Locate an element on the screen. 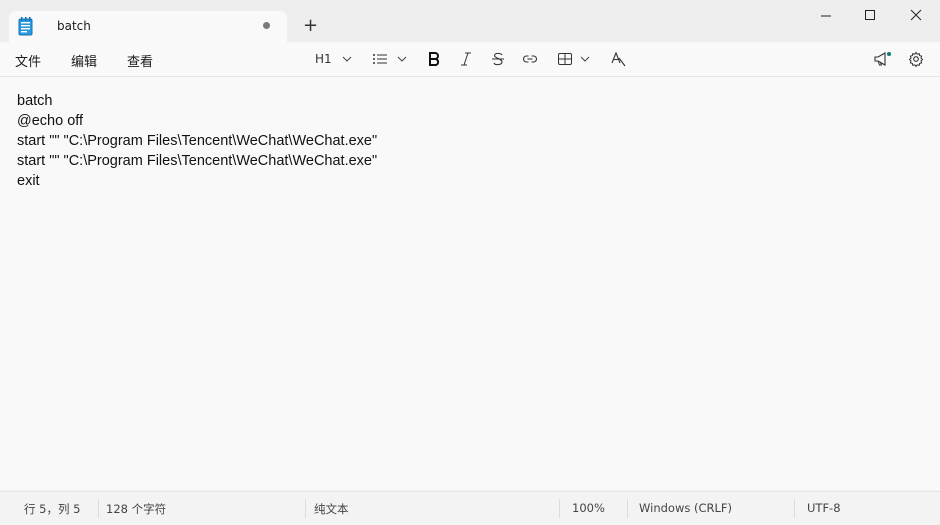 This screenshot has height=525, width=940. announcement-icon is located at coordinates (882, 59).